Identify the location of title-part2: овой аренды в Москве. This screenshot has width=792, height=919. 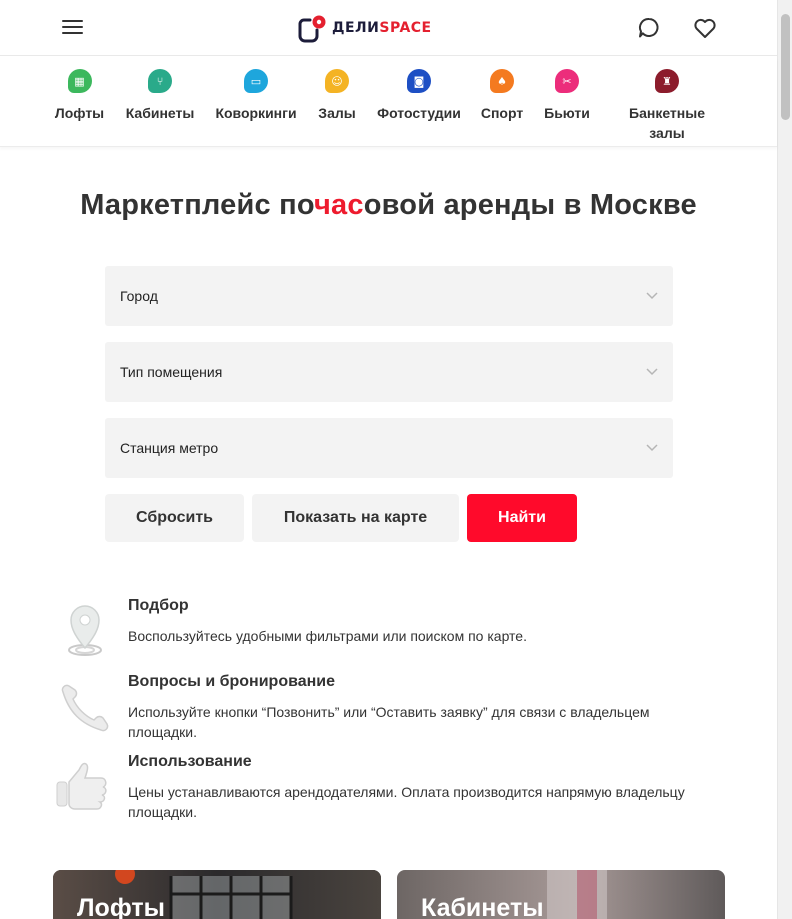
(530, 205).